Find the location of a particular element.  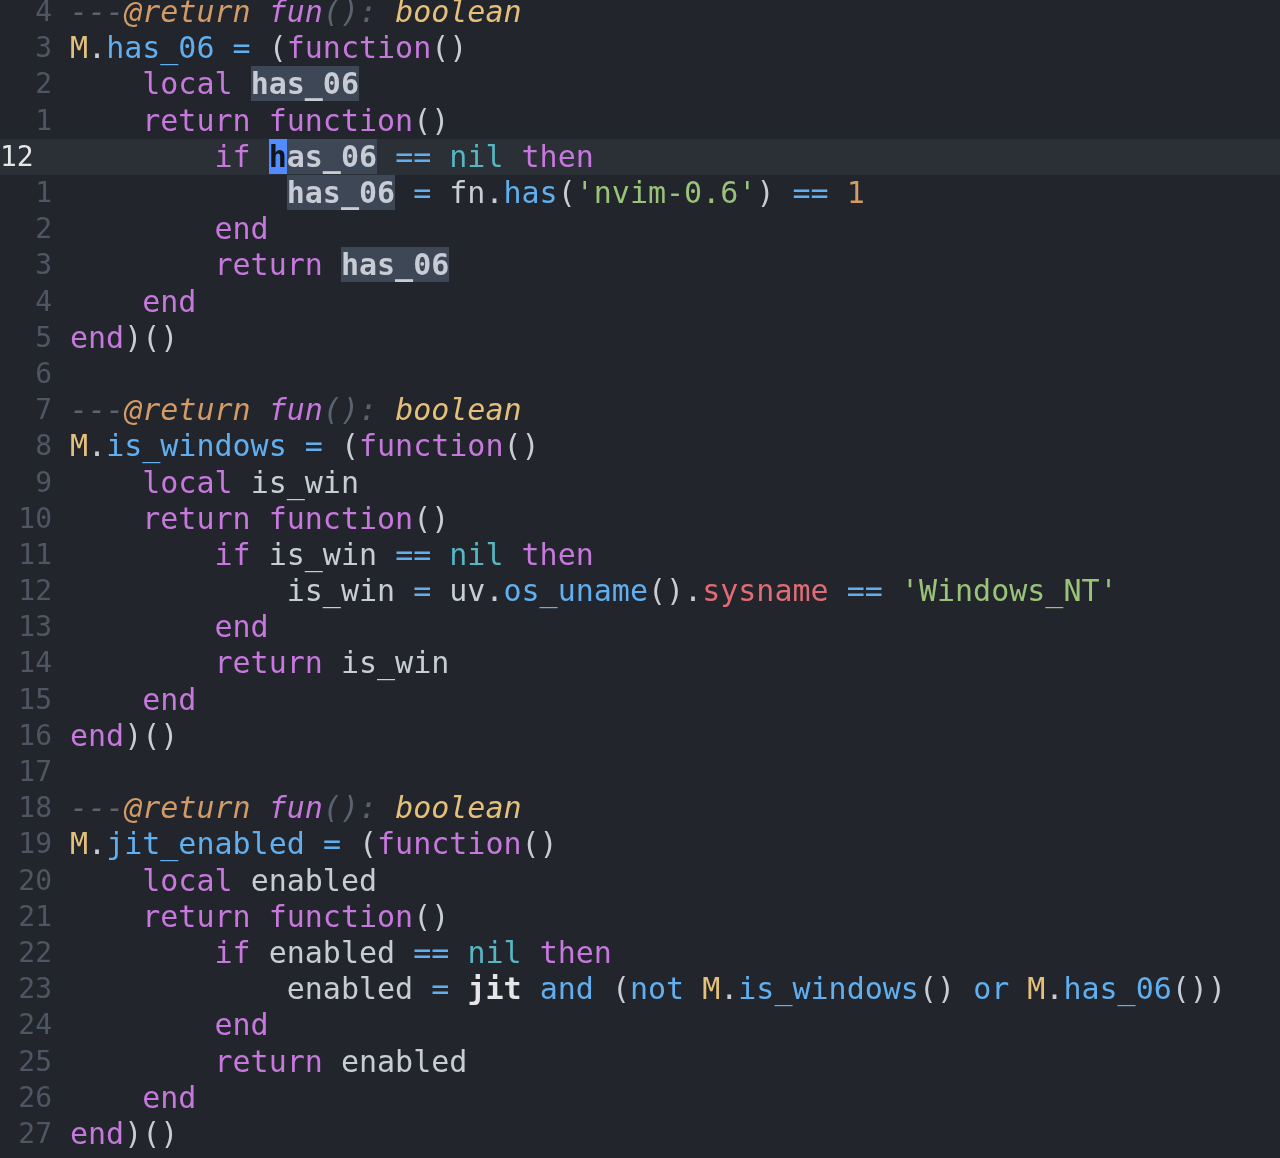

line-number: 17 is located at coordinates (34, 772).